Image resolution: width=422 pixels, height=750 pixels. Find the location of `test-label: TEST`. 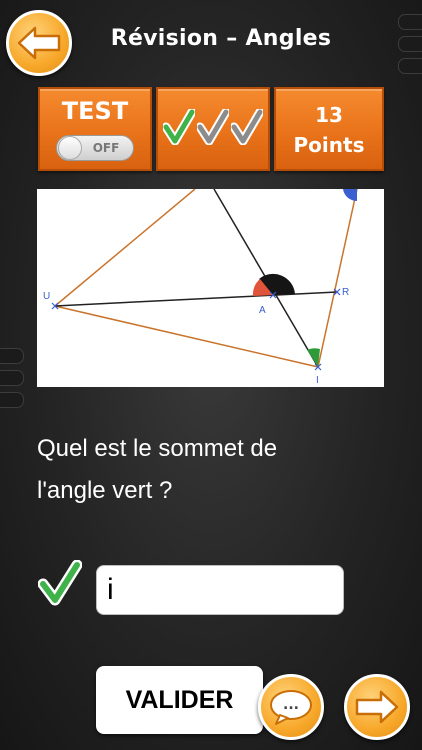

test-label: TEST is located at coordinates (95, 111).